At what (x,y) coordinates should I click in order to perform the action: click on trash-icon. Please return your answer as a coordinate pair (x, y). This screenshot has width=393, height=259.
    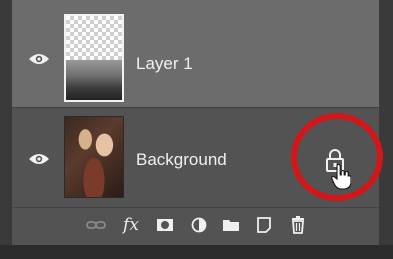
    Looking at the image, I should click on (298, 225).